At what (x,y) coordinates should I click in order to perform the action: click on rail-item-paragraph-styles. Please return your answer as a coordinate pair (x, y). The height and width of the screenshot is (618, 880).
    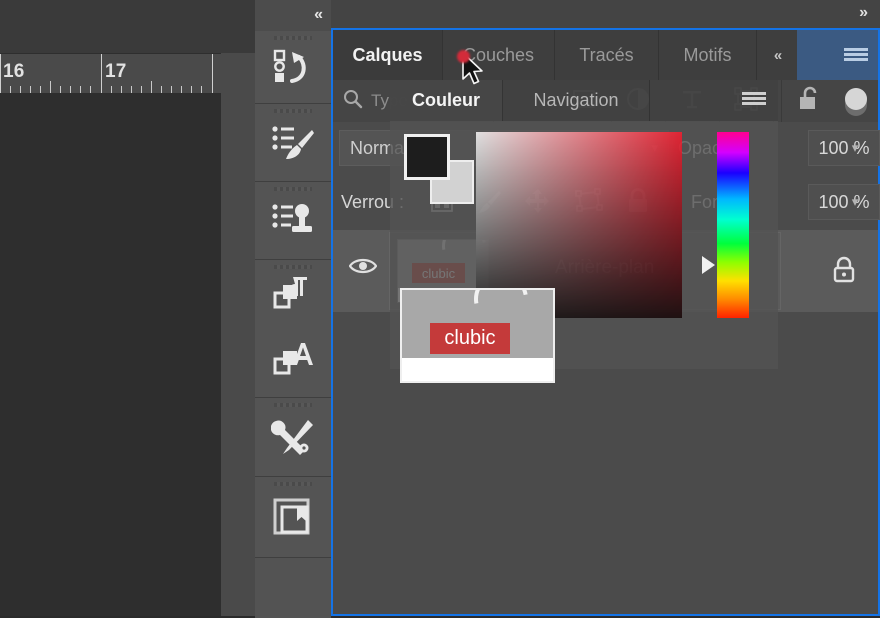
    Looking at the image, I should click on (293, 293).